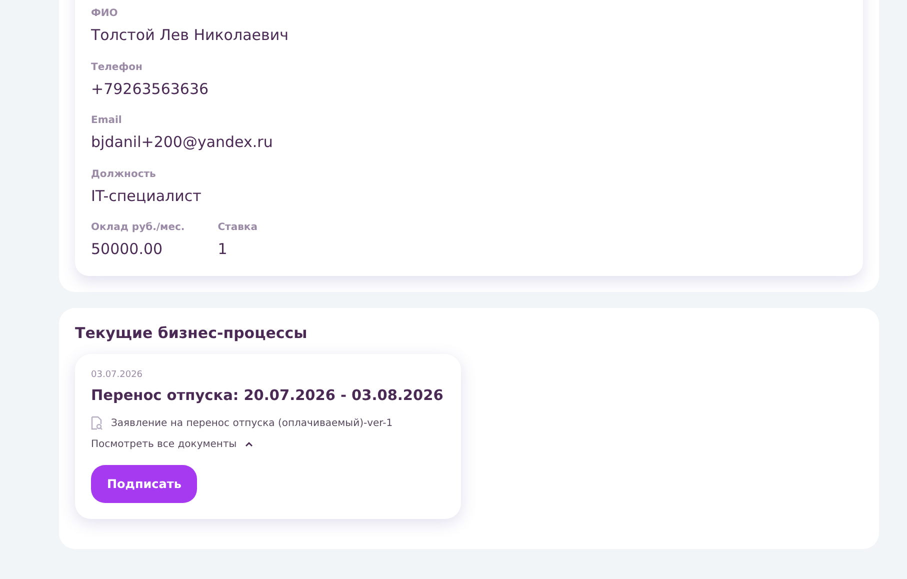 Image resolution: width=907 pixels, height=579 pixels. I want to click on process-title: Перенос отпуска: 20.07.2026 - 03.08.2026, so click(267, 396).